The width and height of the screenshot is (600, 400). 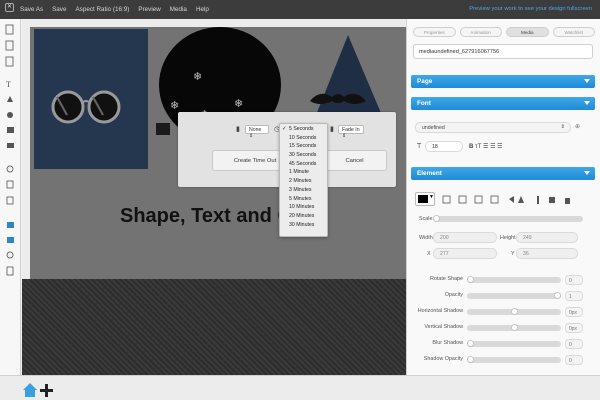 What do you see at coordinates (527, 32) in the screenshot?
I see `tab-media: Media` at bounding box center [527, 32].